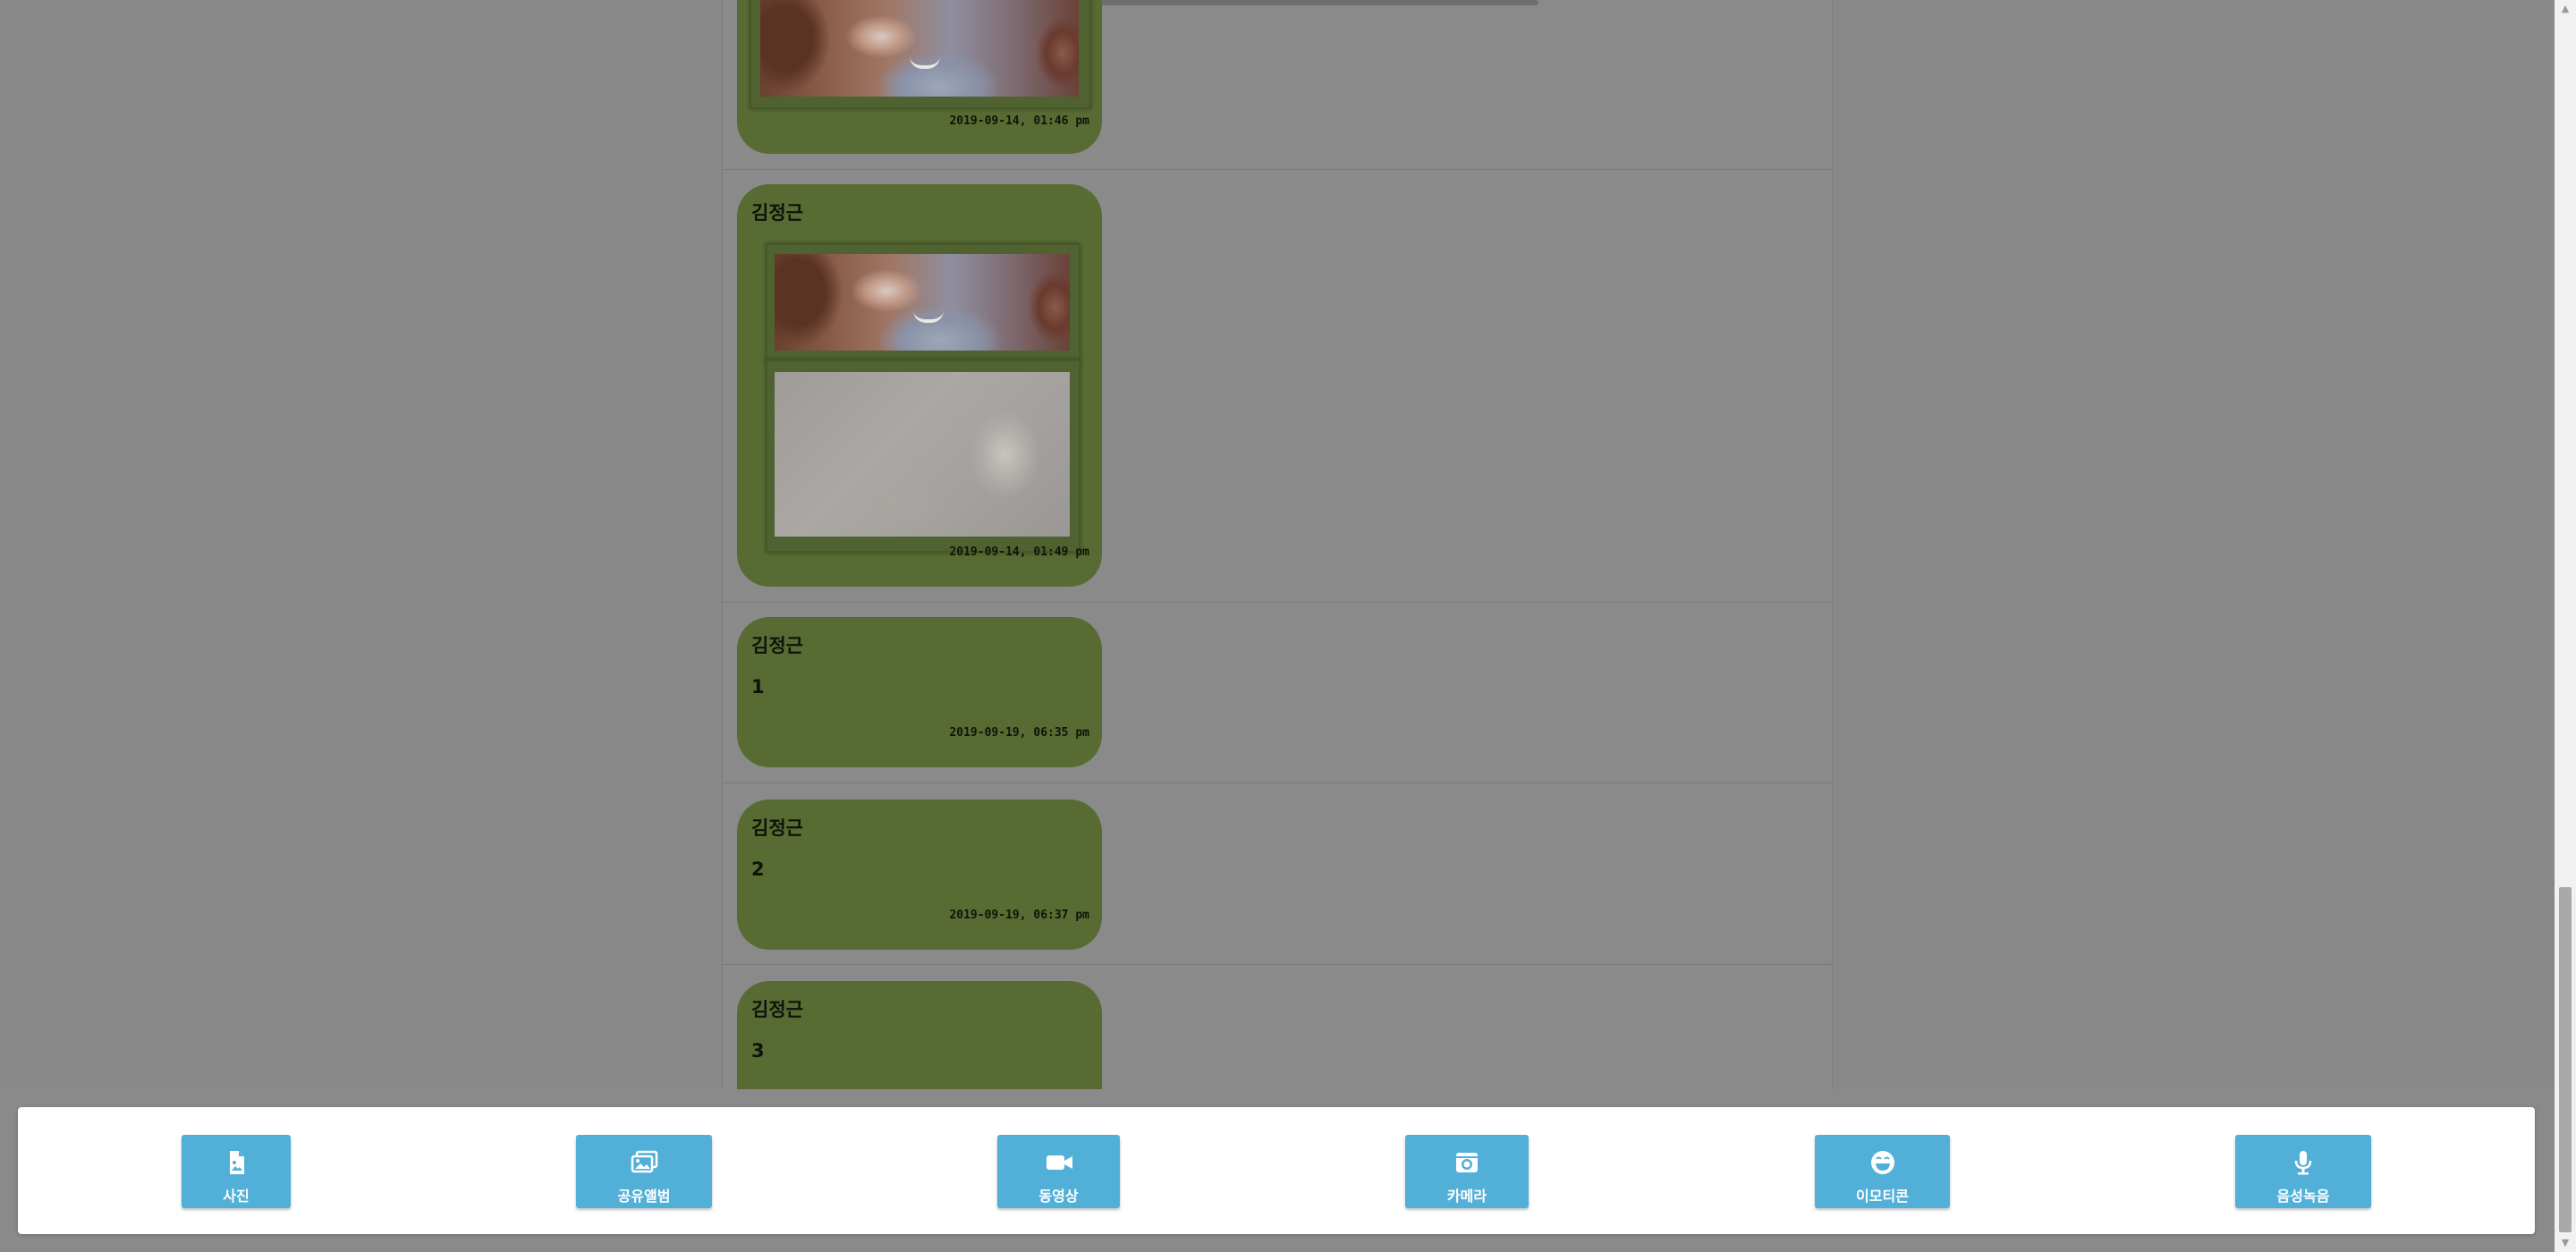 The height and width of the screenshot is (1252, 2576). What do you see at coordinates (1059, 1162) in the screenshot?
I see `video-camera-icon` at bounding box center [1059, 1162].